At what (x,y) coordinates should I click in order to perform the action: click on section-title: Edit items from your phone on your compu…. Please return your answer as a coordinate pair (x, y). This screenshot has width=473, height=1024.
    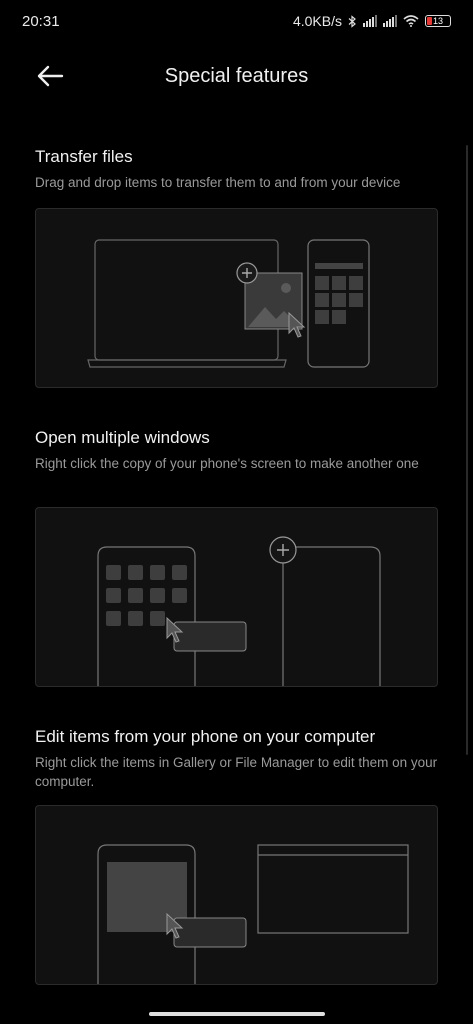
    Looking at the image, I should click on (205, 736).